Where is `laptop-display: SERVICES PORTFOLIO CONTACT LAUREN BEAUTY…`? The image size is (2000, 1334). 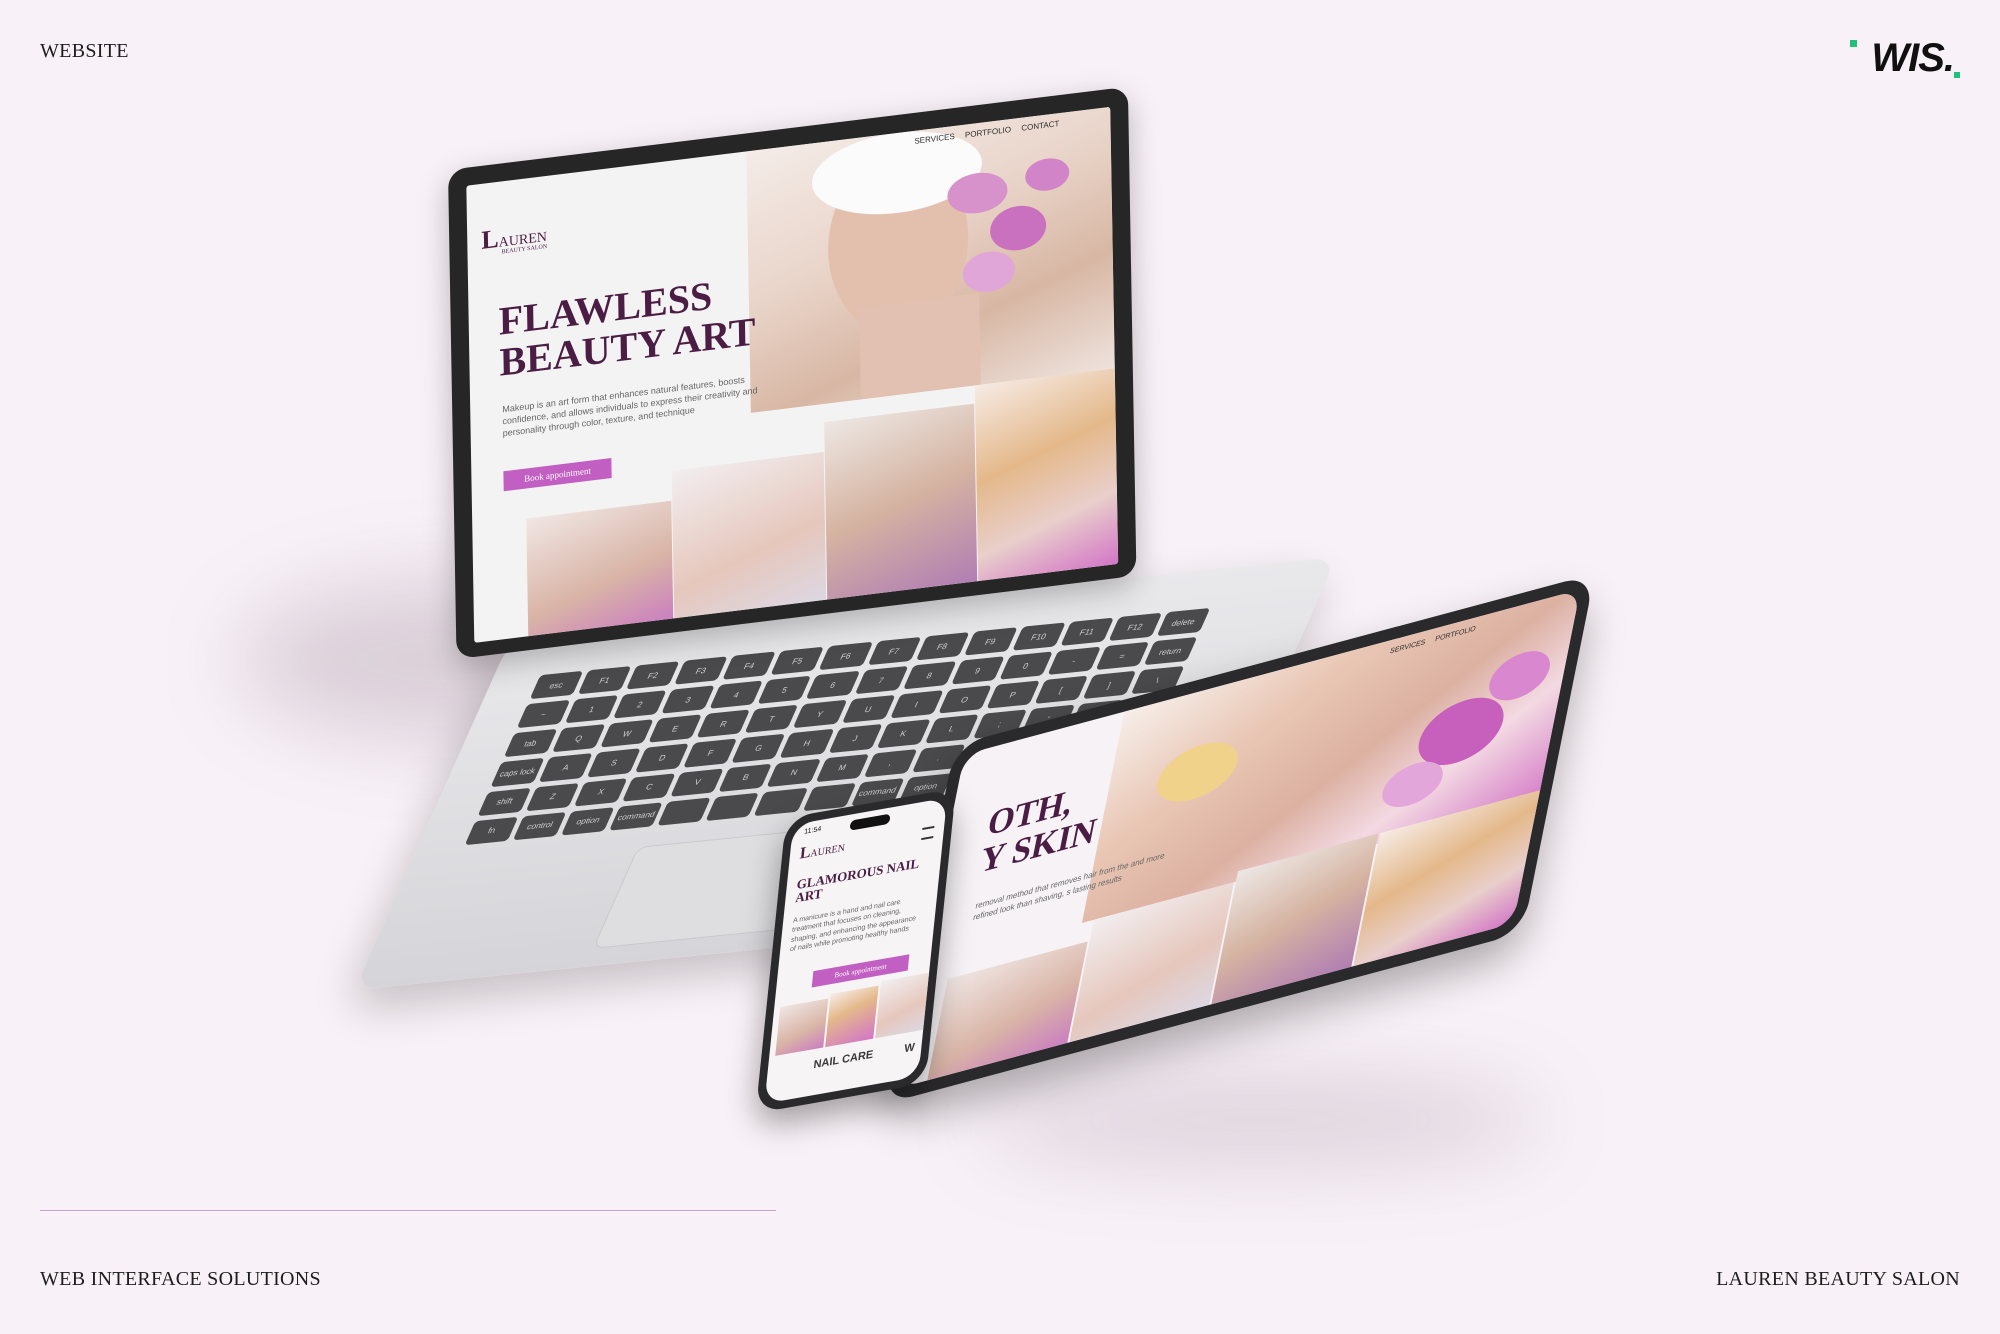 laptop-display: SERVICES PORTFOLIO CONTACT LAUREN BEAUTY… is located at coordinates (792, 374).